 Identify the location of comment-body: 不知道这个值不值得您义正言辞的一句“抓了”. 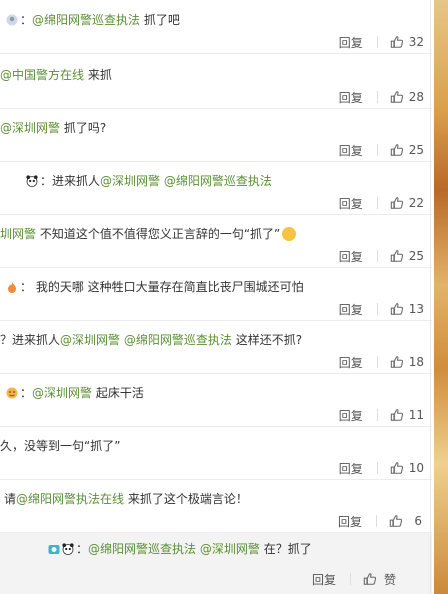
(160, 234).